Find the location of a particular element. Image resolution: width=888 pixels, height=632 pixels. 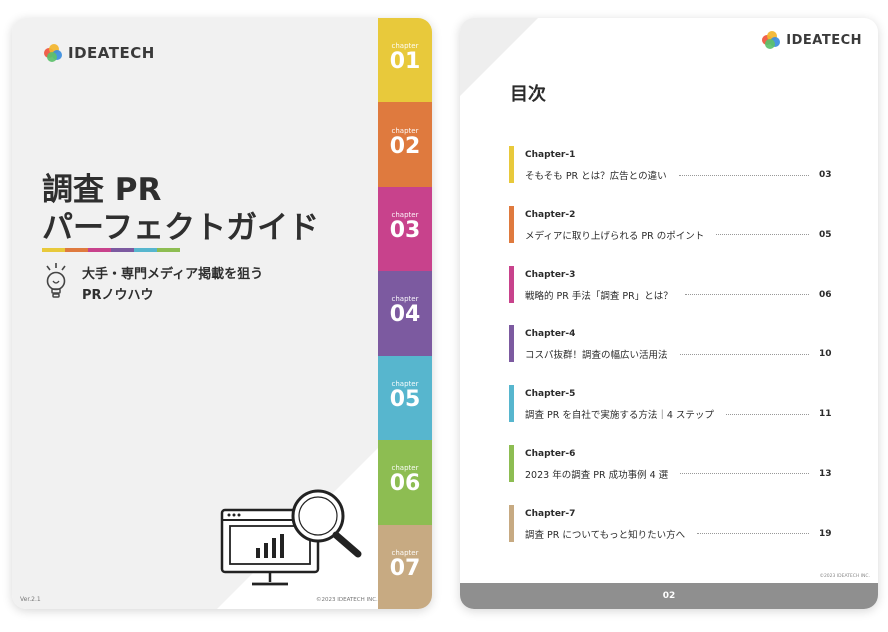

toc-item-6: Chapter-6 2023 年の調査 PR 成功事例 4 選 13 is located at coordinates (670, 473).